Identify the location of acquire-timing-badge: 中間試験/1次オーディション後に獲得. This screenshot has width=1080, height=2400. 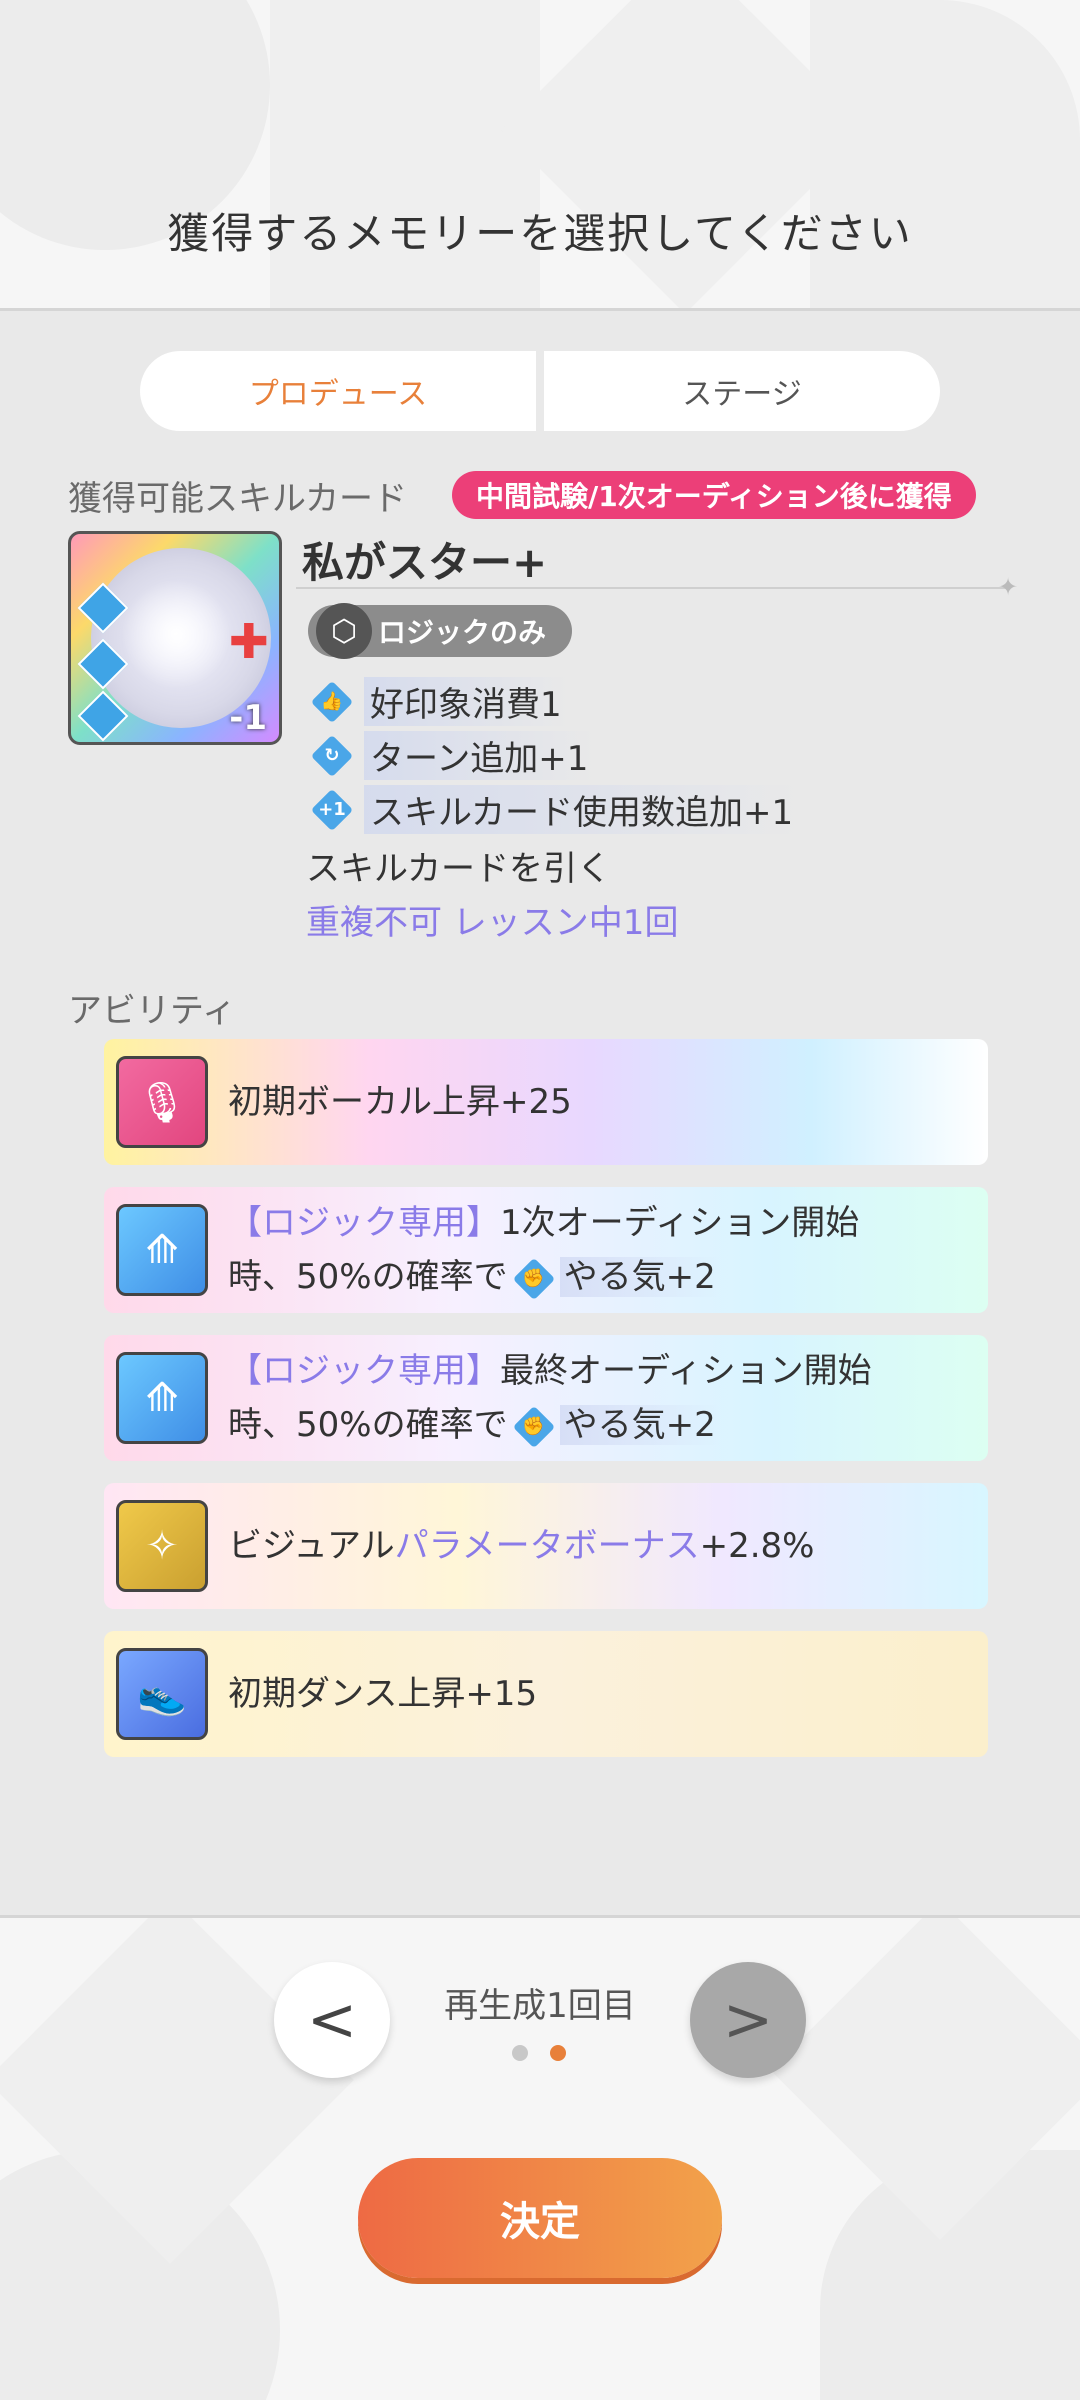
(714, 495).